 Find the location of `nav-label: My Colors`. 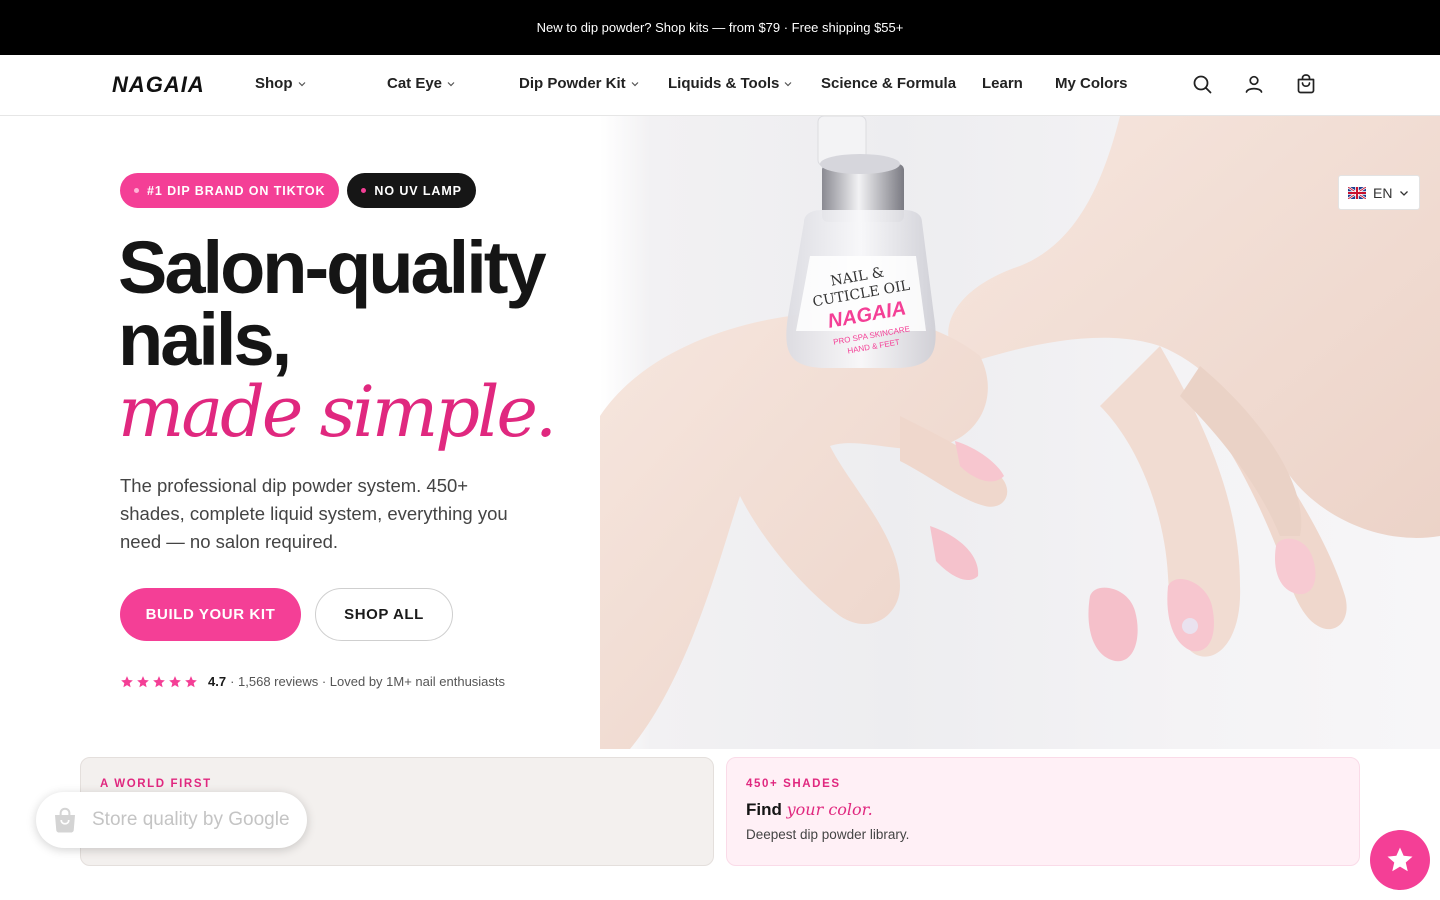

nav-label: My Colors is located at coordinates (1091, 83).